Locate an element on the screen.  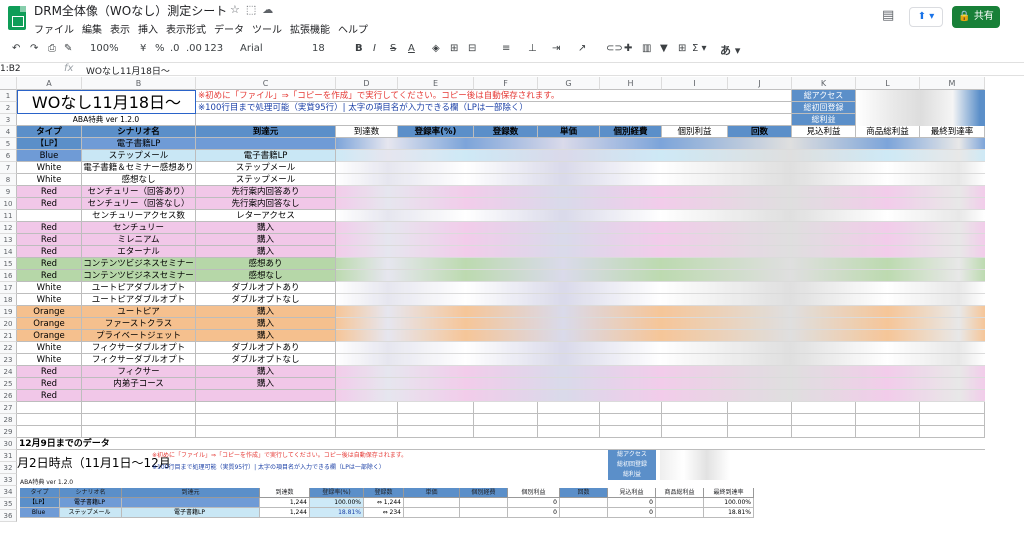
star-icon: ☆ is located at coordinates (238, 9).